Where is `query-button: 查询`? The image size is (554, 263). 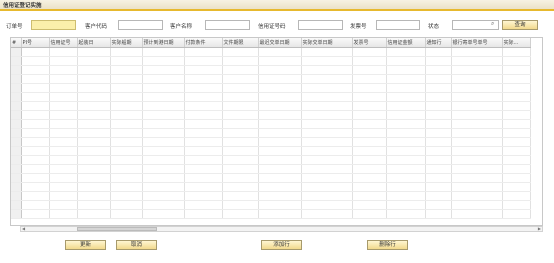
query-button: 查询 is located at coordinates (520, 25).